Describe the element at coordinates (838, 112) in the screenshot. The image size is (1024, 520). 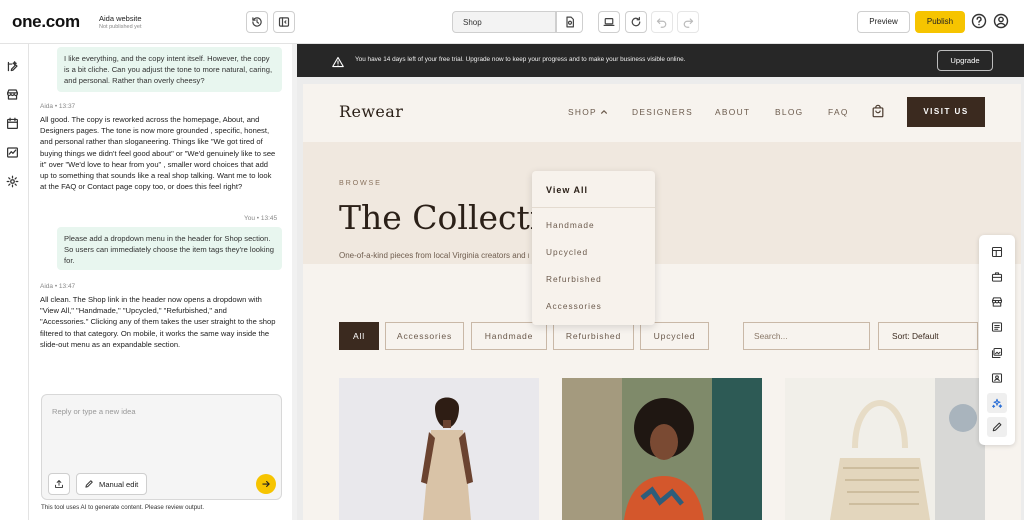
I see `nav-faq: FAQ` at that location.